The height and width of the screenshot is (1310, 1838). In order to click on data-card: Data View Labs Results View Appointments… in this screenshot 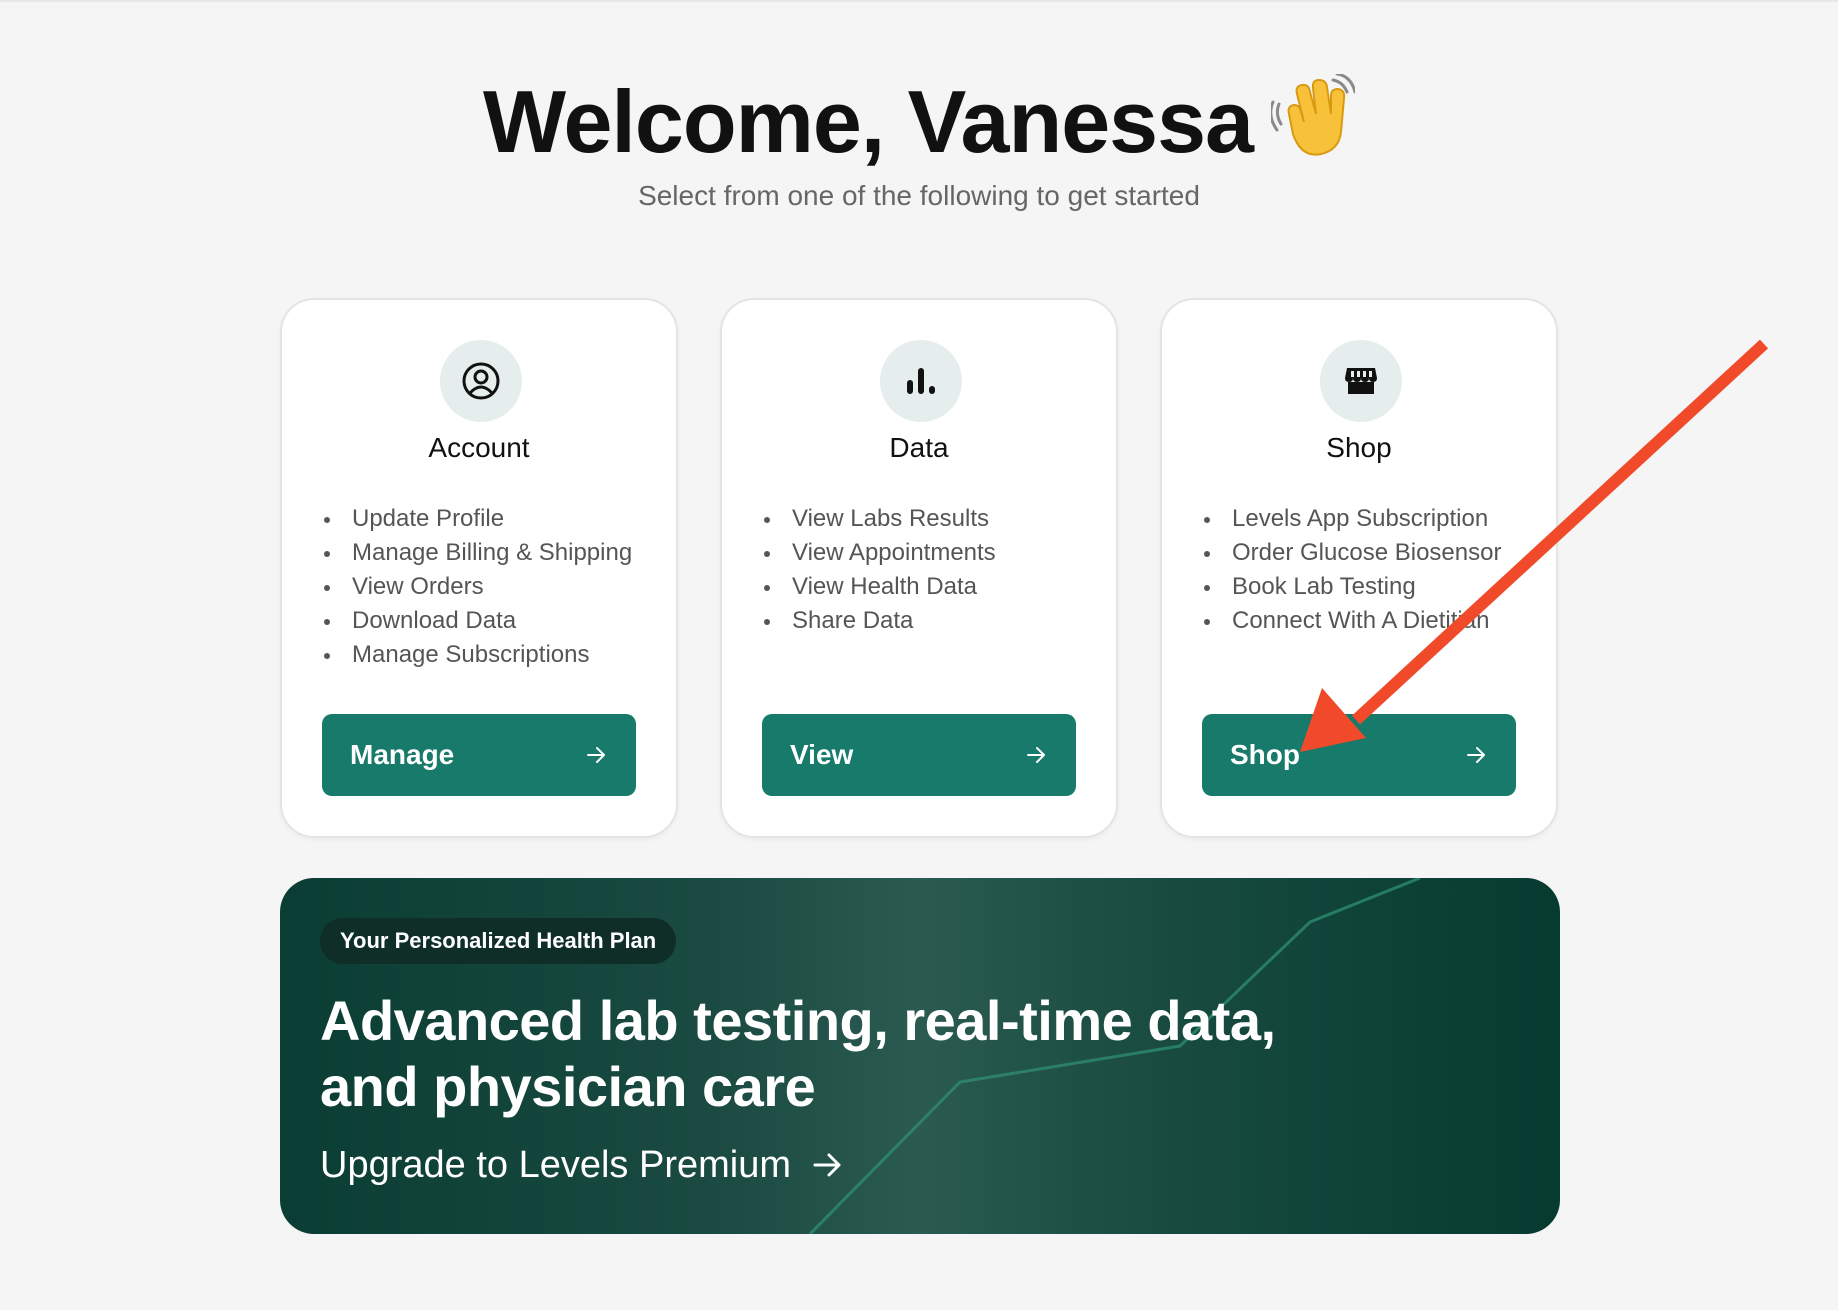, I will do `click(919, 568)`.